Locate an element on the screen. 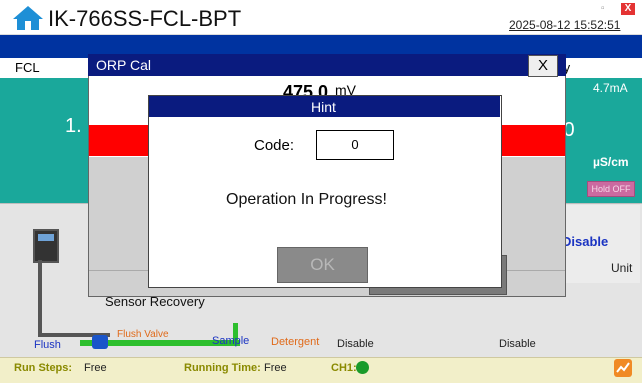  hint-message: Operation In Progress! is located at coordinates (306, 199).